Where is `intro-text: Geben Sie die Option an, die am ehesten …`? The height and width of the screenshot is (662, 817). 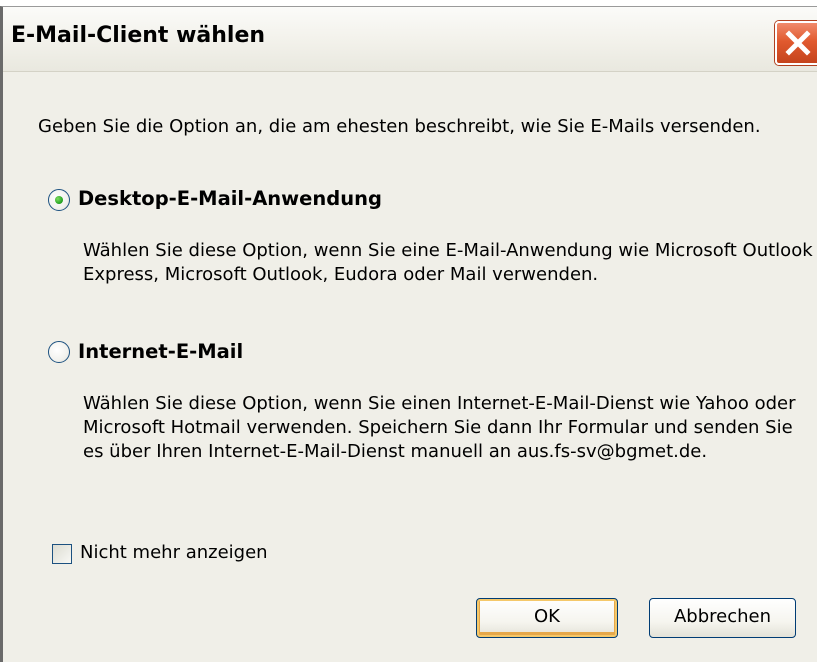 intro-text: Geben Sie die Option an, die am ehesten … is located at coordinates (399, 126).